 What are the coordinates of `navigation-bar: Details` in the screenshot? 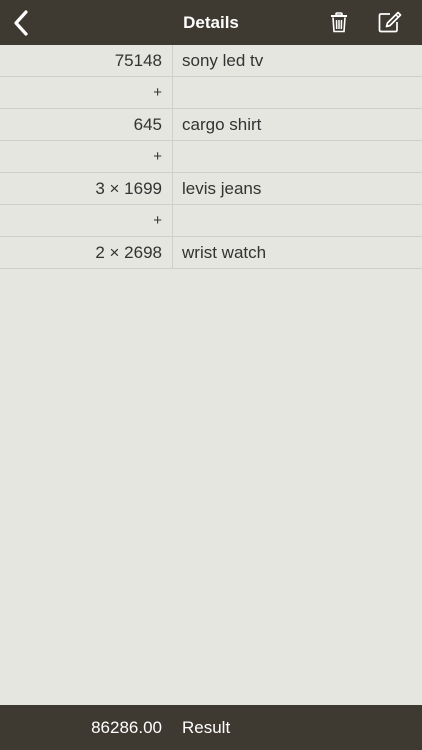 It's located at (211, 22).